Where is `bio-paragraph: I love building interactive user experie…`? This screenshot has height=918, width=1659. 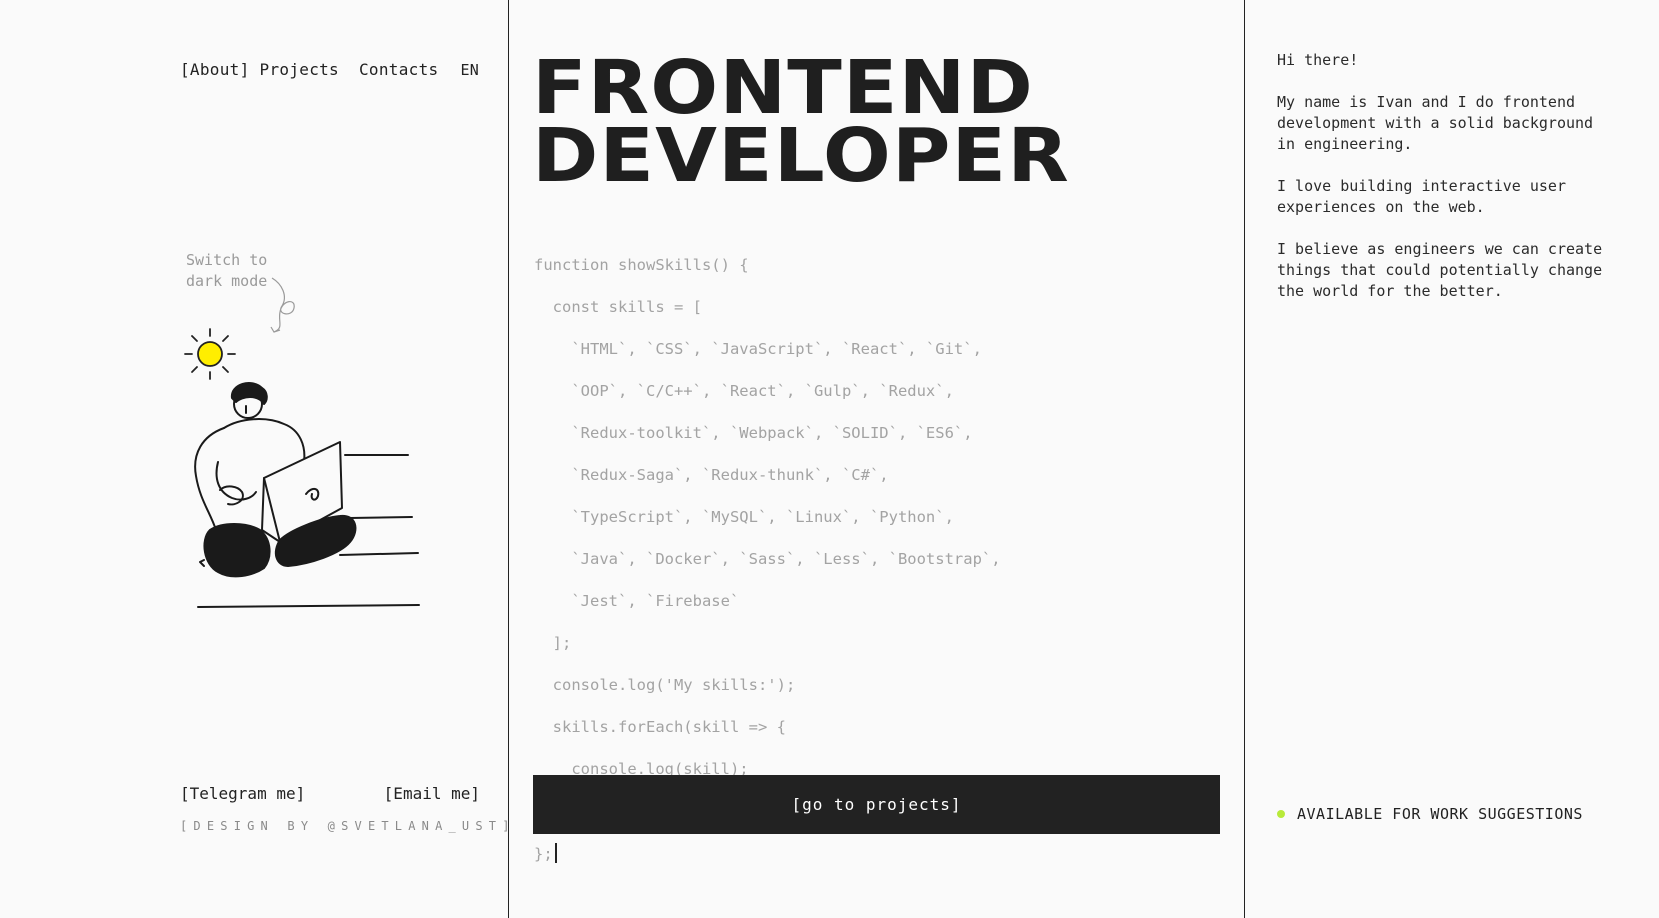 bio-paragraph: I love building interactive user experie… is located at coordinates (1421, 196).